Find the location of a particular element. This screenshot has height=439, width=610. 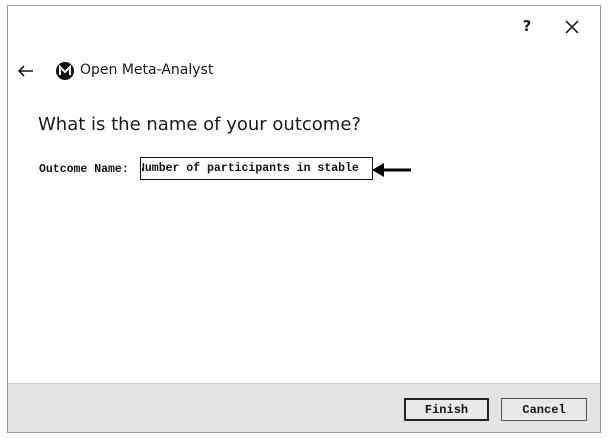

footer-bar: Finish Cancel is located at coordinates (304, 407).